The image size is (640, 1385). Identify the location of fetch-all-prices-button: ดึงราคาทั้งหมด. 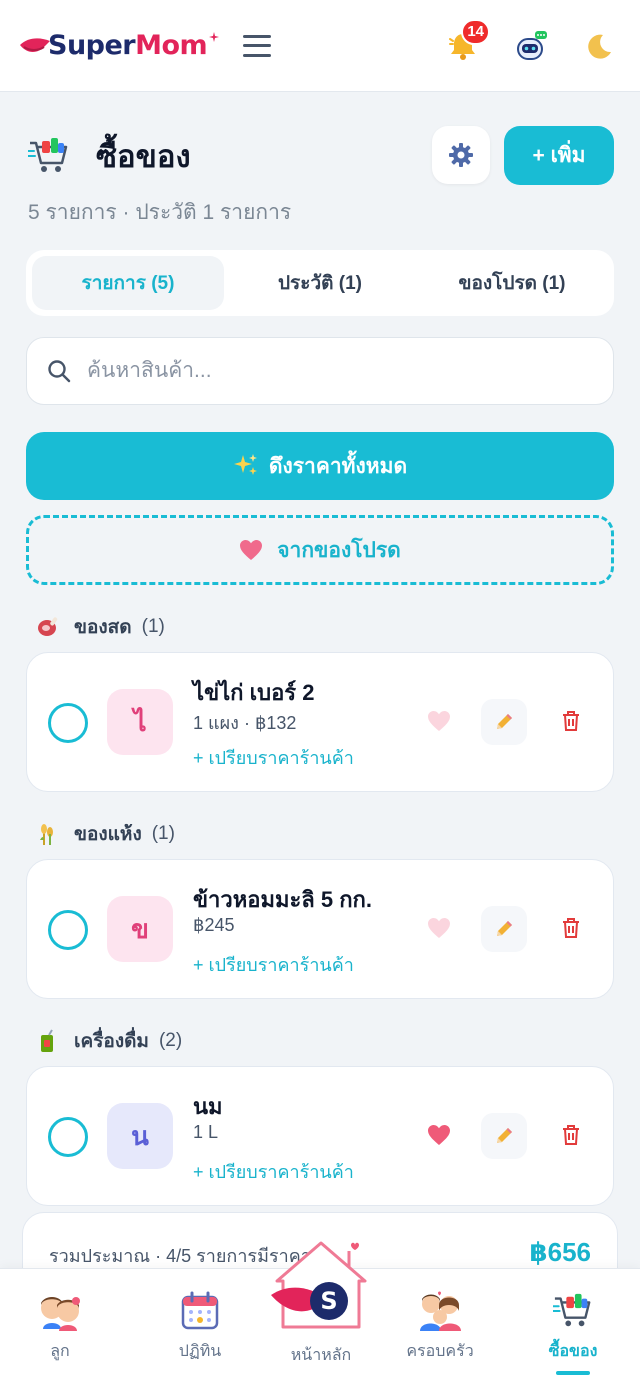
(320, 466).